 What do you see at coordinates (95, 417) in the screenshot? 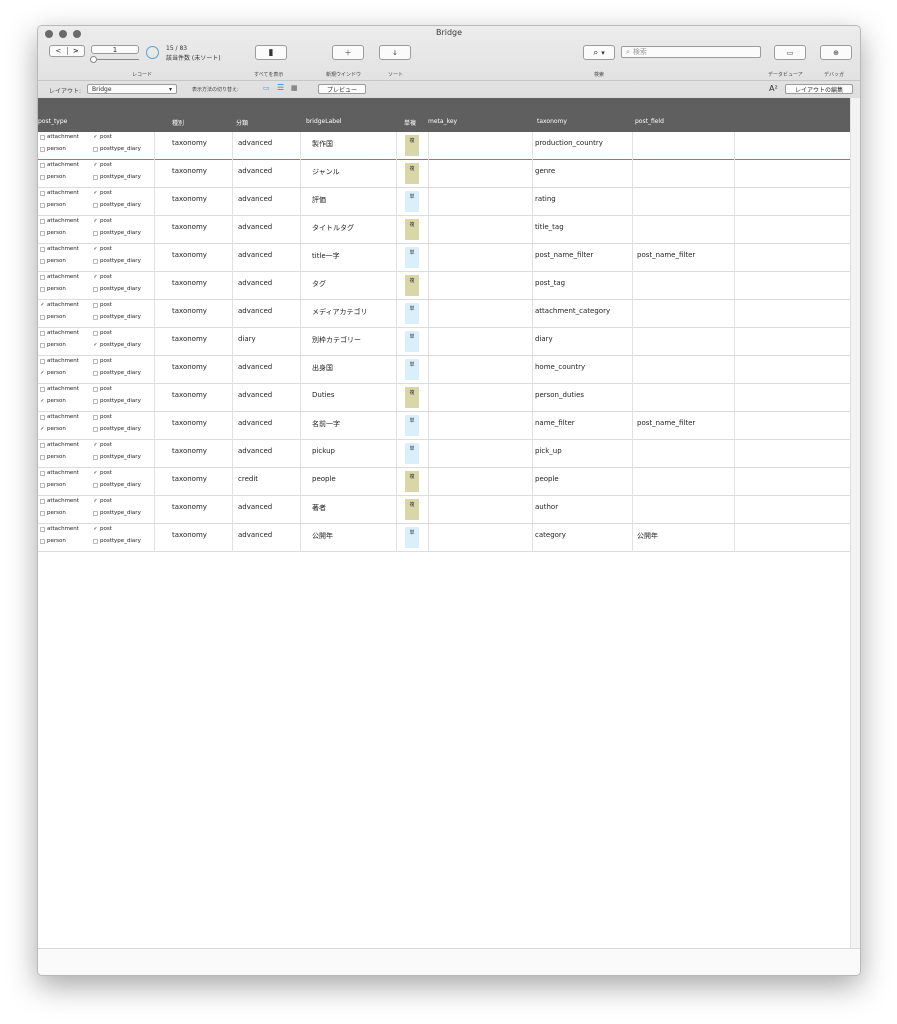
I see `checkbox-post-box` at bounding box center [95, 417].